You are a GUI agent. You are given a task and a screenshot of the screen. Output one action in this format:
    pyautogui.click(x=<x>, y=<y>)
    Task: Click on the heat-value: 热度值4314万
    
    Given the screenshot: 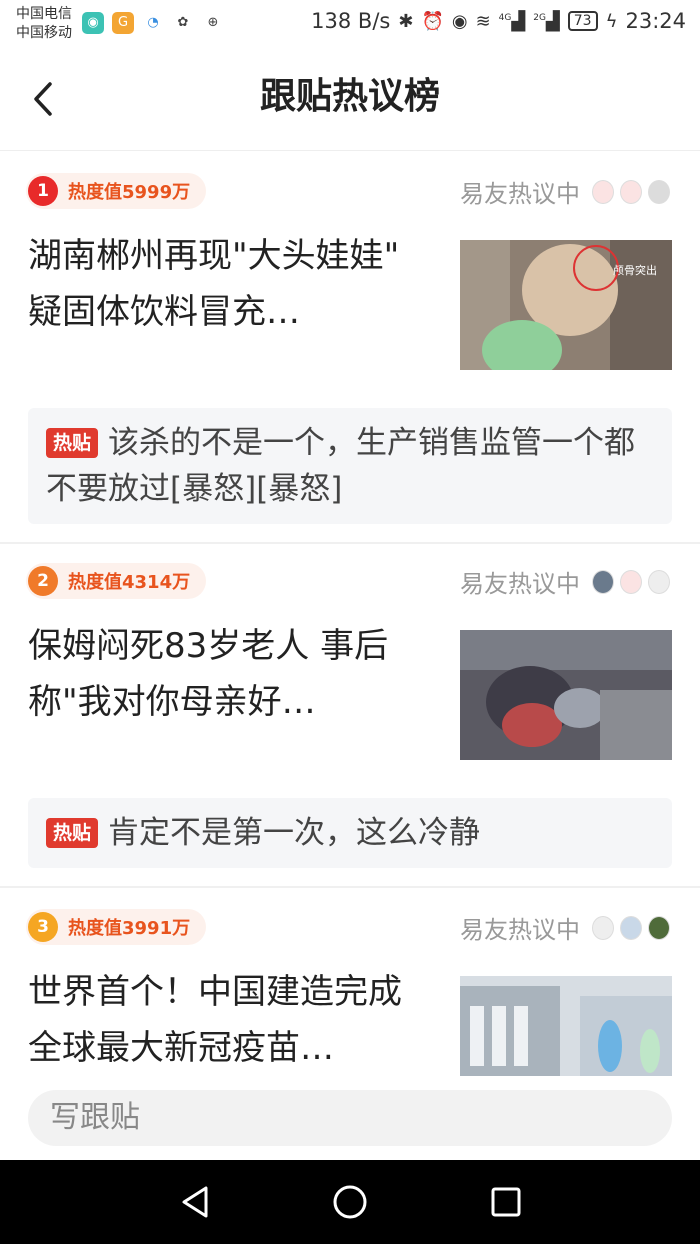 What is the action you would take?
    pyautogui.click(x=129, y=582)
    